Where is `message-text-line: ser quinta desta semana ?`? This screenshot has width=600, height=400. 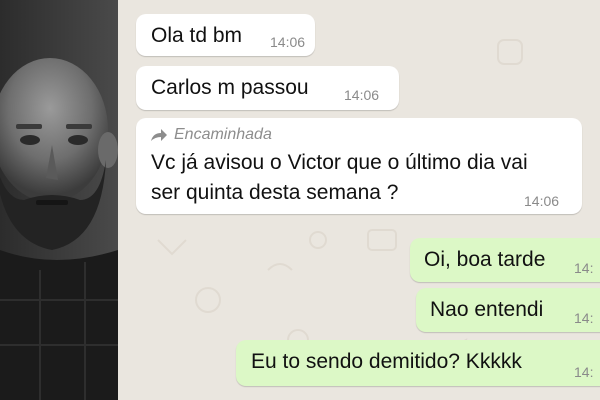 message-text-line: ser quinta desta semana ? is located at coordinates (275, 192).